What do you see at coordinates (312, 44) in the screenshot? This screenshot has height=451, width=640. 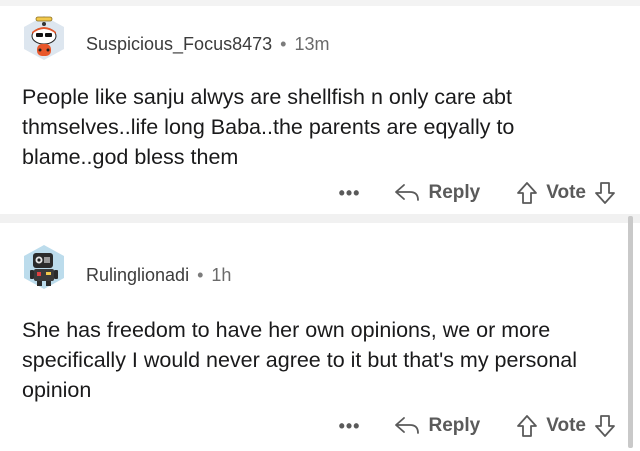 I see `timestamp: 13m` at bounding box center [312, 44].